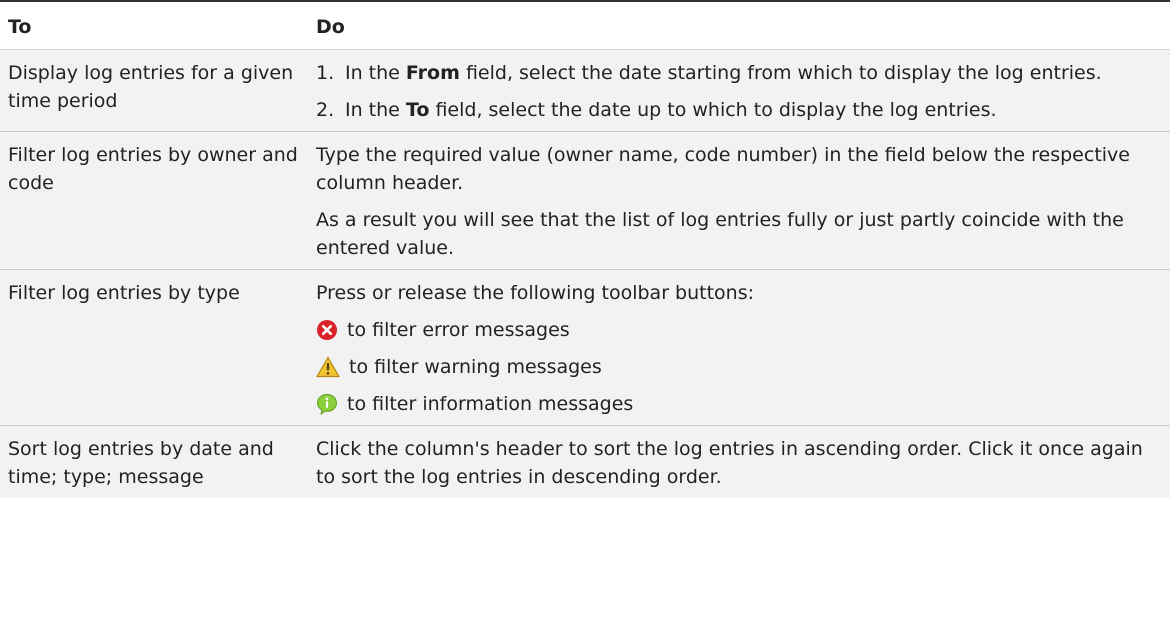 This screenshot has height=642, width=1170. Describe the element at coordinates (739, 25) in the screenshot. I see `header-do: Do` at that location.